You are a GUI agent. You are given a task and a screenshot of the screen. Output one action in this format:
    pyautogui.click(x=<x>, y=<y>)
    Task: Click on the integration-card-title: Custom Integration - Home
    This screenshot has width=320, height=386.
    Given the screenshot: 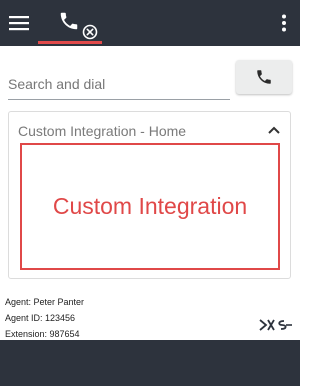 What is the action you would take?
    pyautogui.click(x=102, y=131)
    